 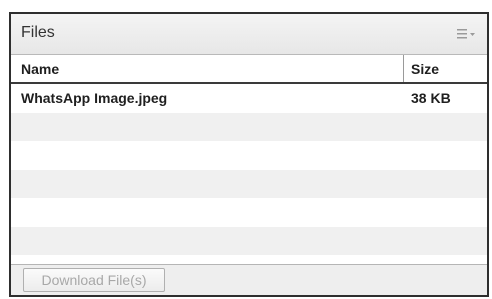 What do you see at coordinates (431, 98) in the screenshot?
I see `file-size: 38 KB` at bounding box center [431, 98].